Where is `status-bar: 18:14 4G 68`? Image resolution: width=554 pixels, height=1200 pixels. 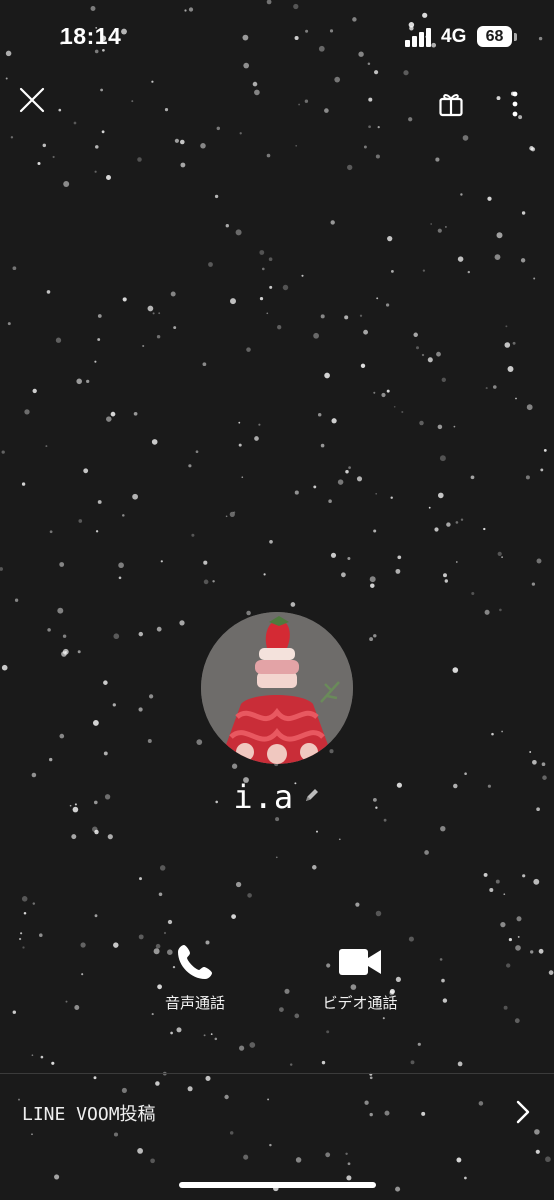
status-bar: 18:14 4G 68 is located at coordinates (277, 36).